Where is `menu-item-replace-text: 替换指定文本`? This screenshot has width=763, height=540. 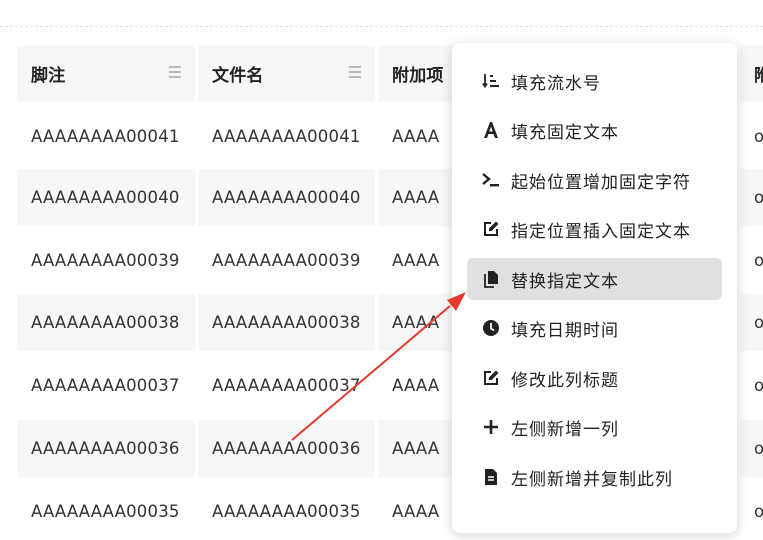
menu-item-replace-text: 替换指定文本 is located at coordinates (594, 279).